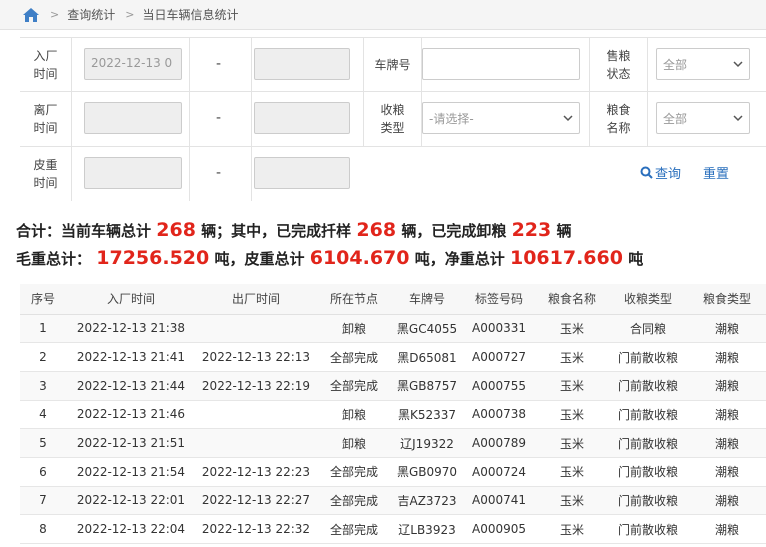 This screenshot has height=547, width=766. I want to click on table-row: 1 2022-12-13 21:38 卸粮 黑GC4055 A000331 玉米 合同粮 潮粮, so click(393, 329).